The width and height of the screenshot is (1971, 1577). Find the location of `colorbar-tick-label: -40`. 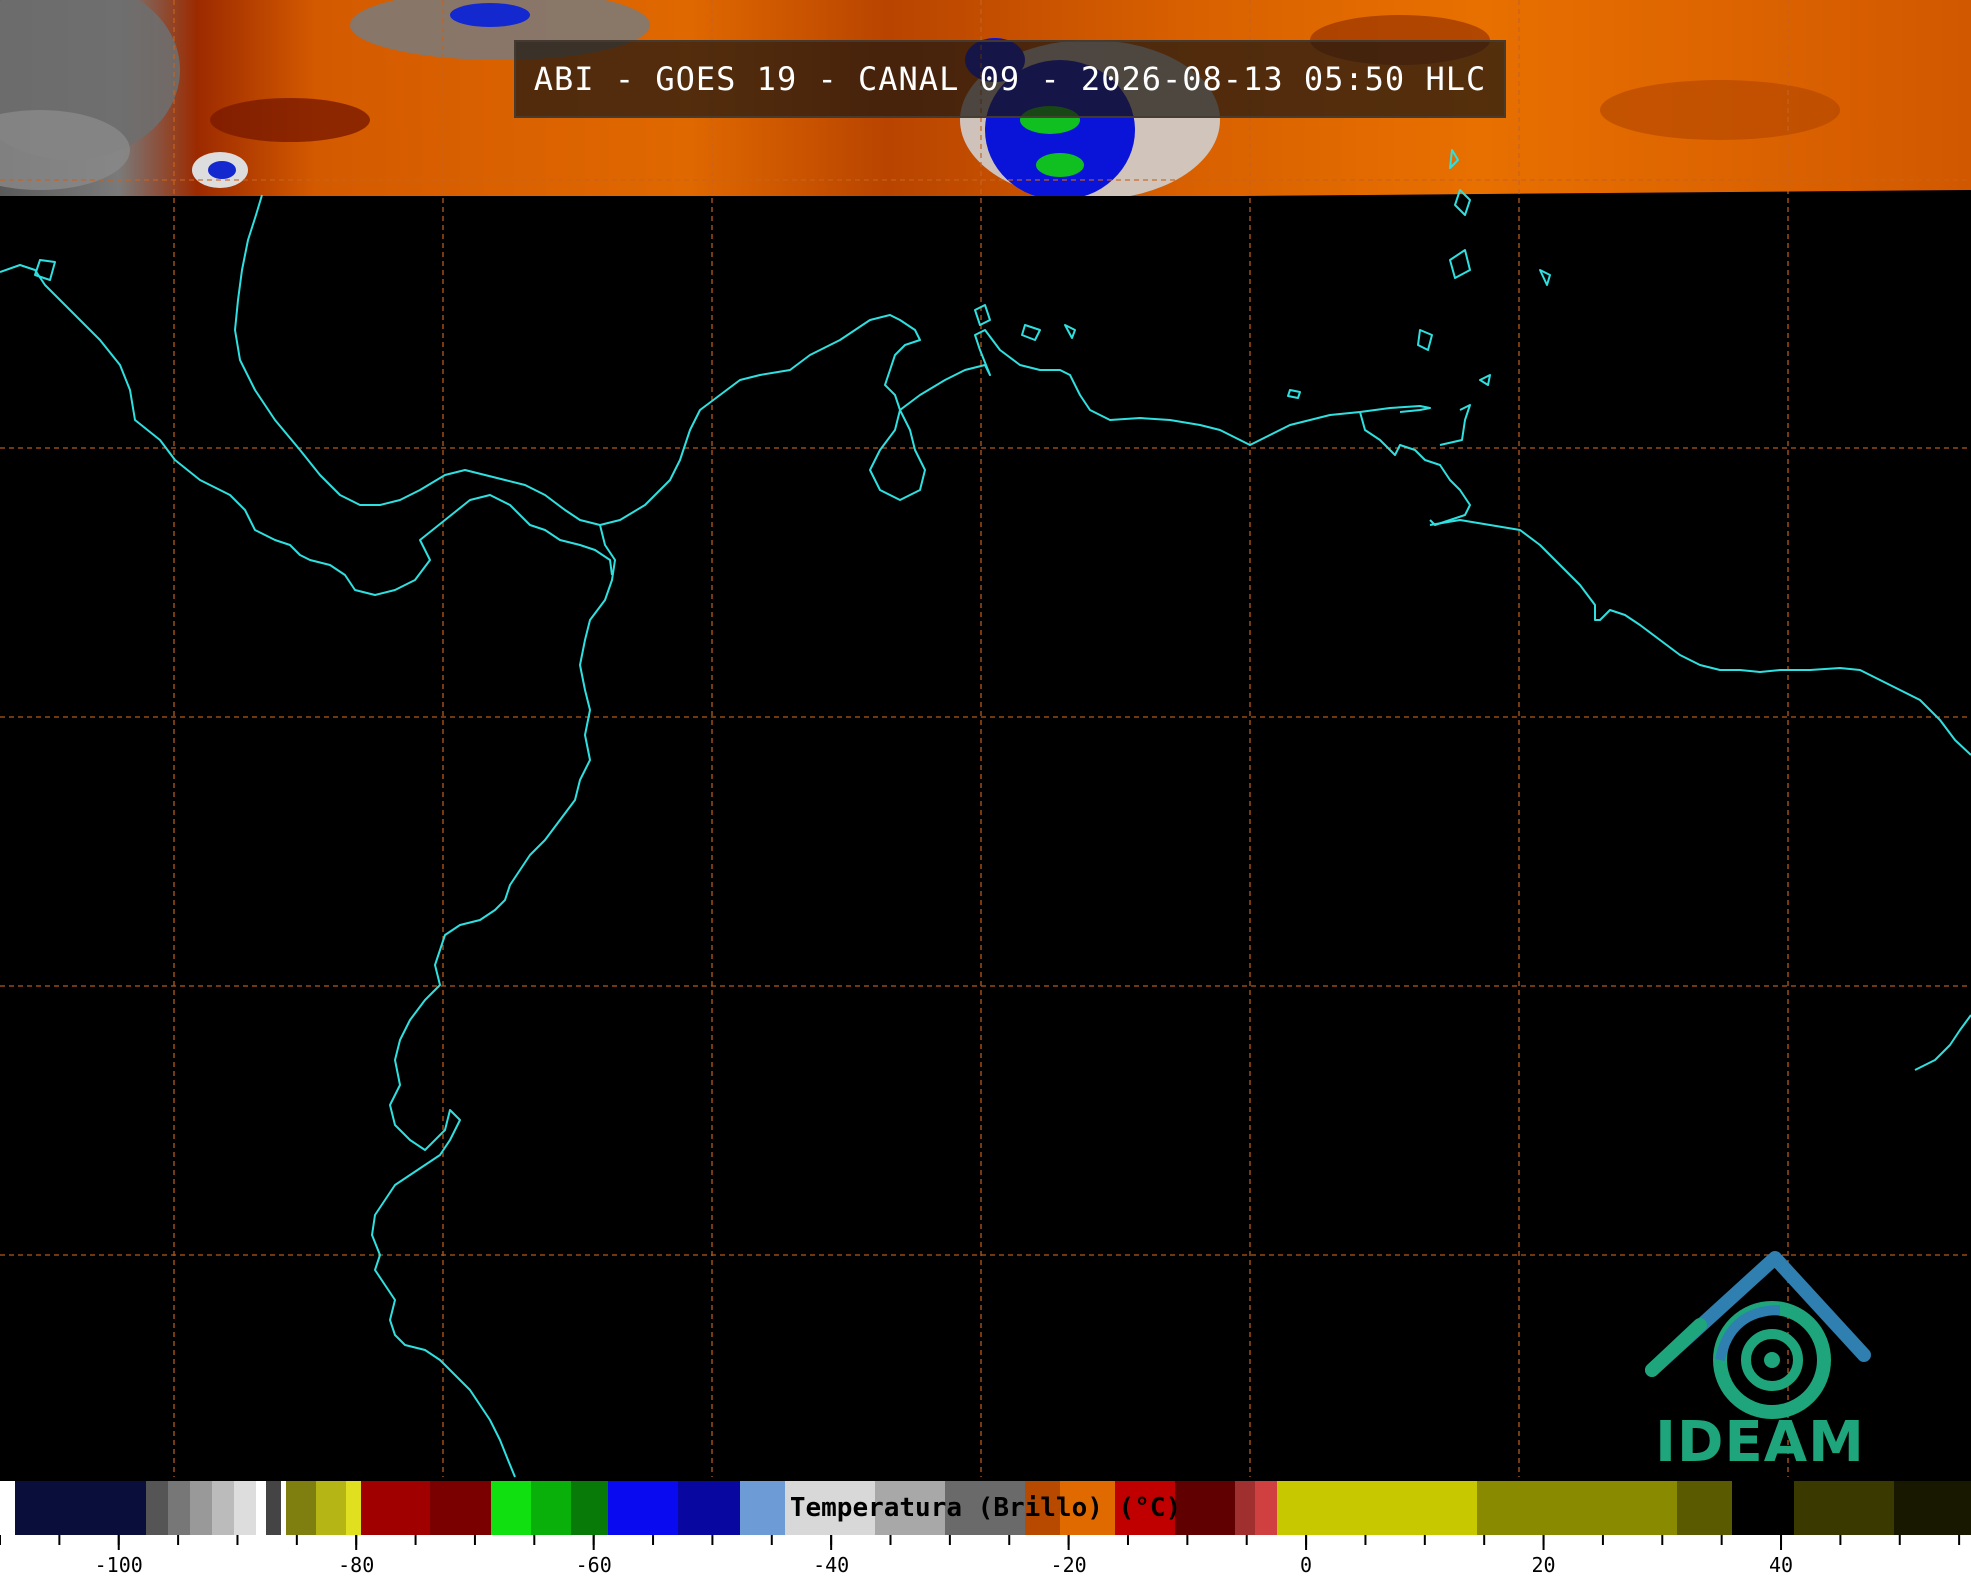

colorbar-tick-label: -40 is located at coordinates (831, 1565).